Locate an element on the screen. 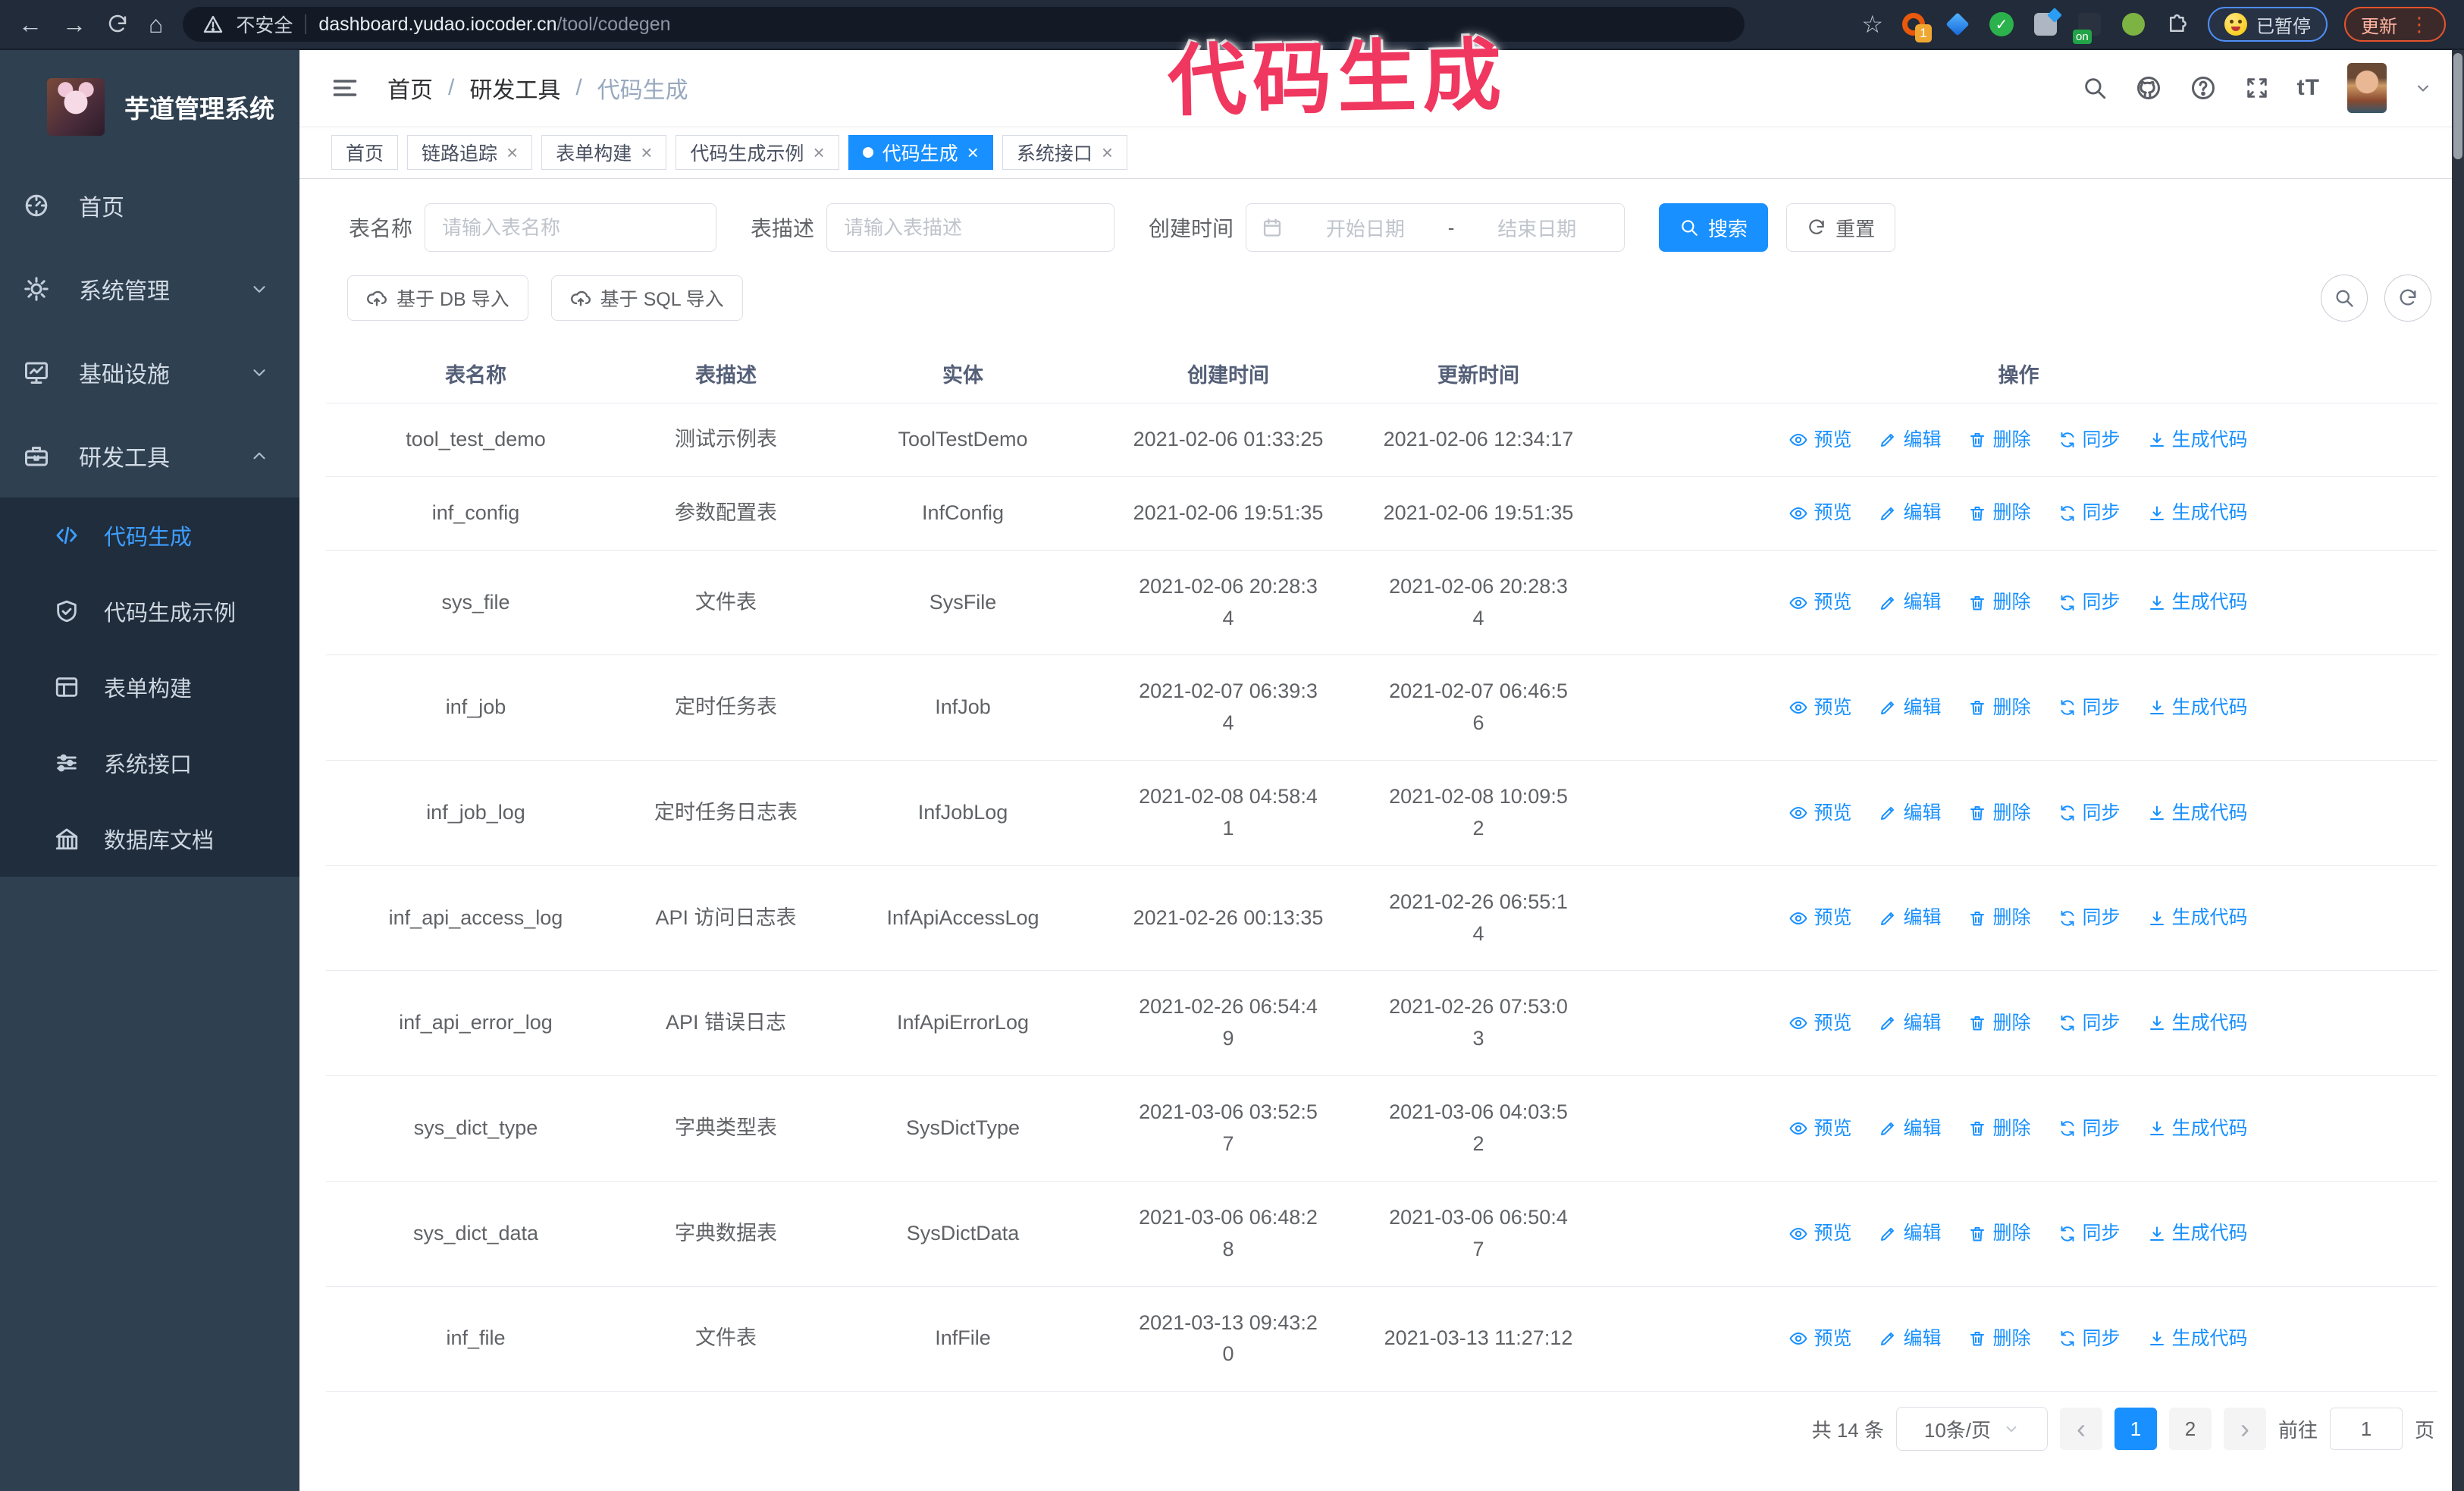  extension-grid-icon is located at coordinates (2046, 24).